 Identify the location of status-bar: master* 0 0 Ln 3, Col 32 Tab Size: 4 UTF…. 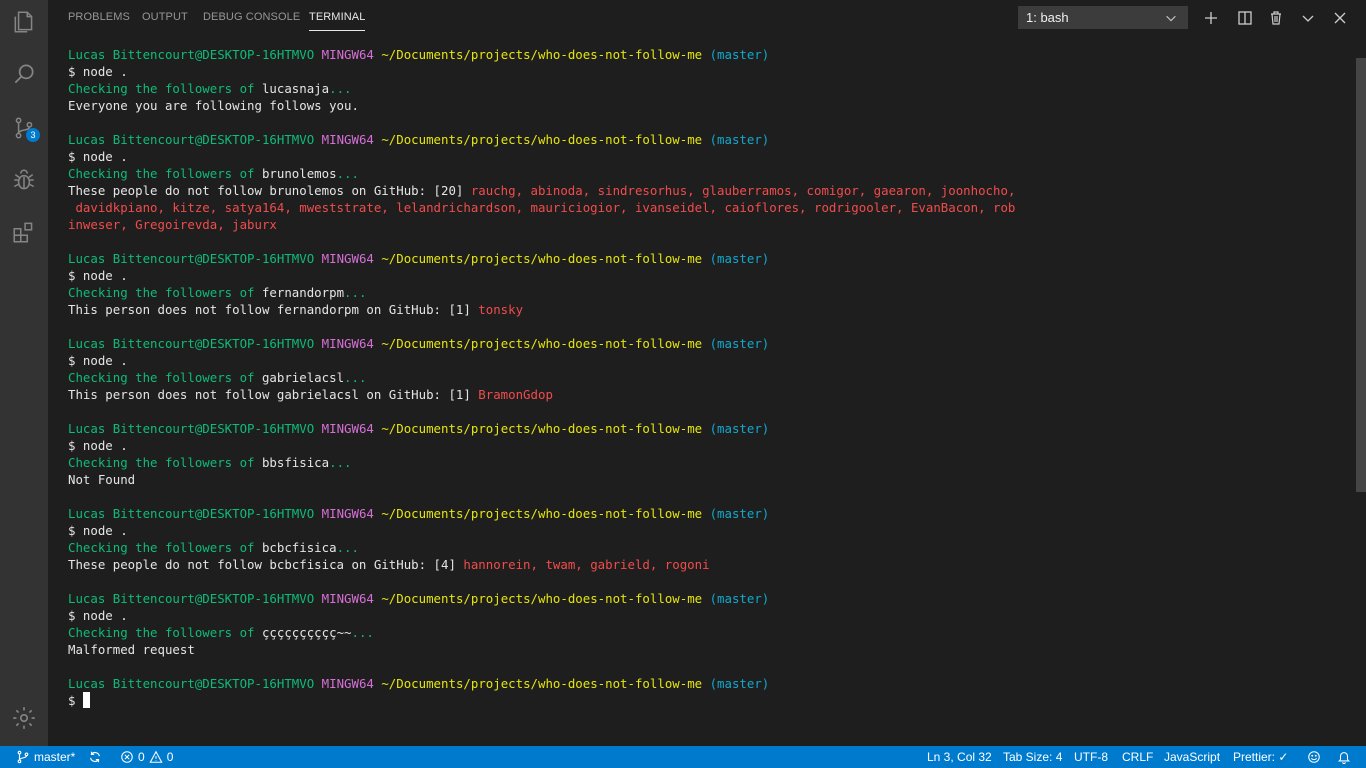
(683, 757).